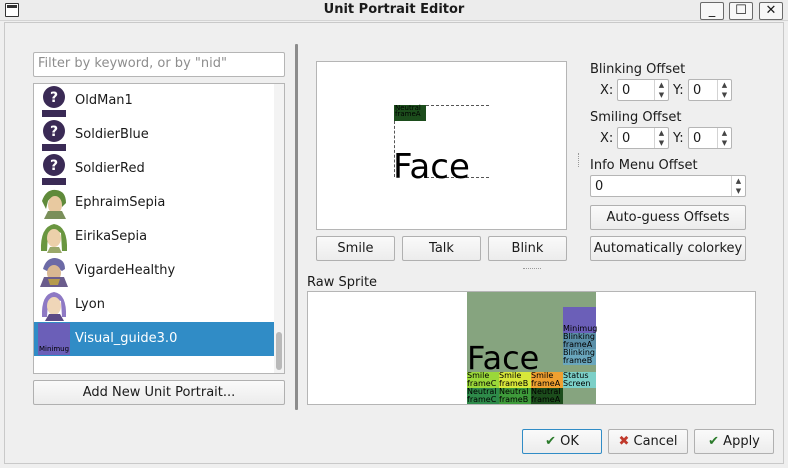  Describe the element at coordinates (482, 400) in the screenshot. I see `sprite-cell-text: frameC` at that location.